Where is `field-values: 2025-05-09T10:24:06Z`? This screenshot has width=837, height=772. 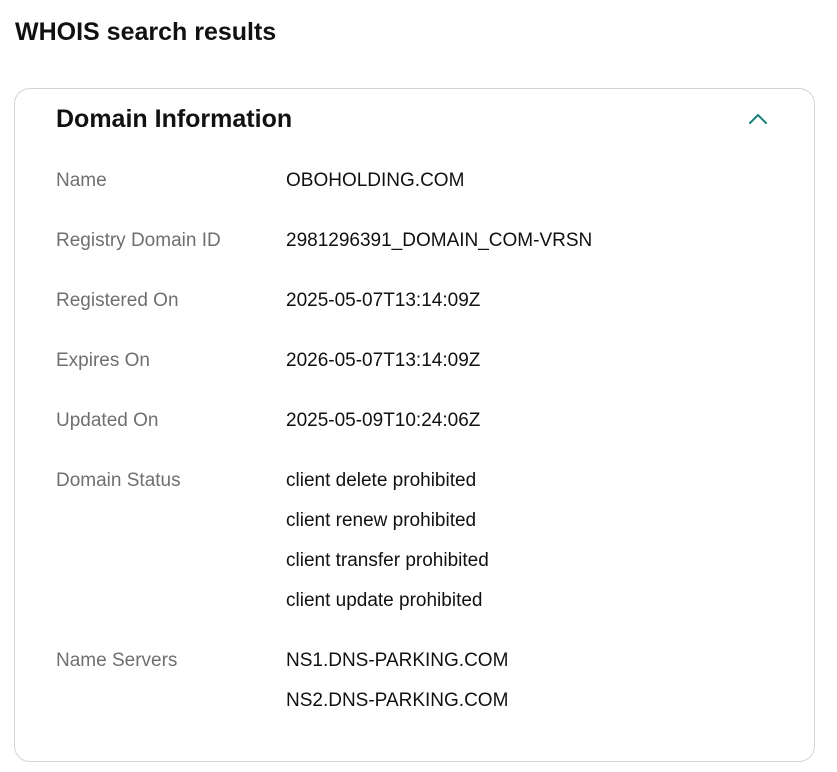 field-values: 2025-05-09T10:24:06Z is located at coordinates (531, 421).